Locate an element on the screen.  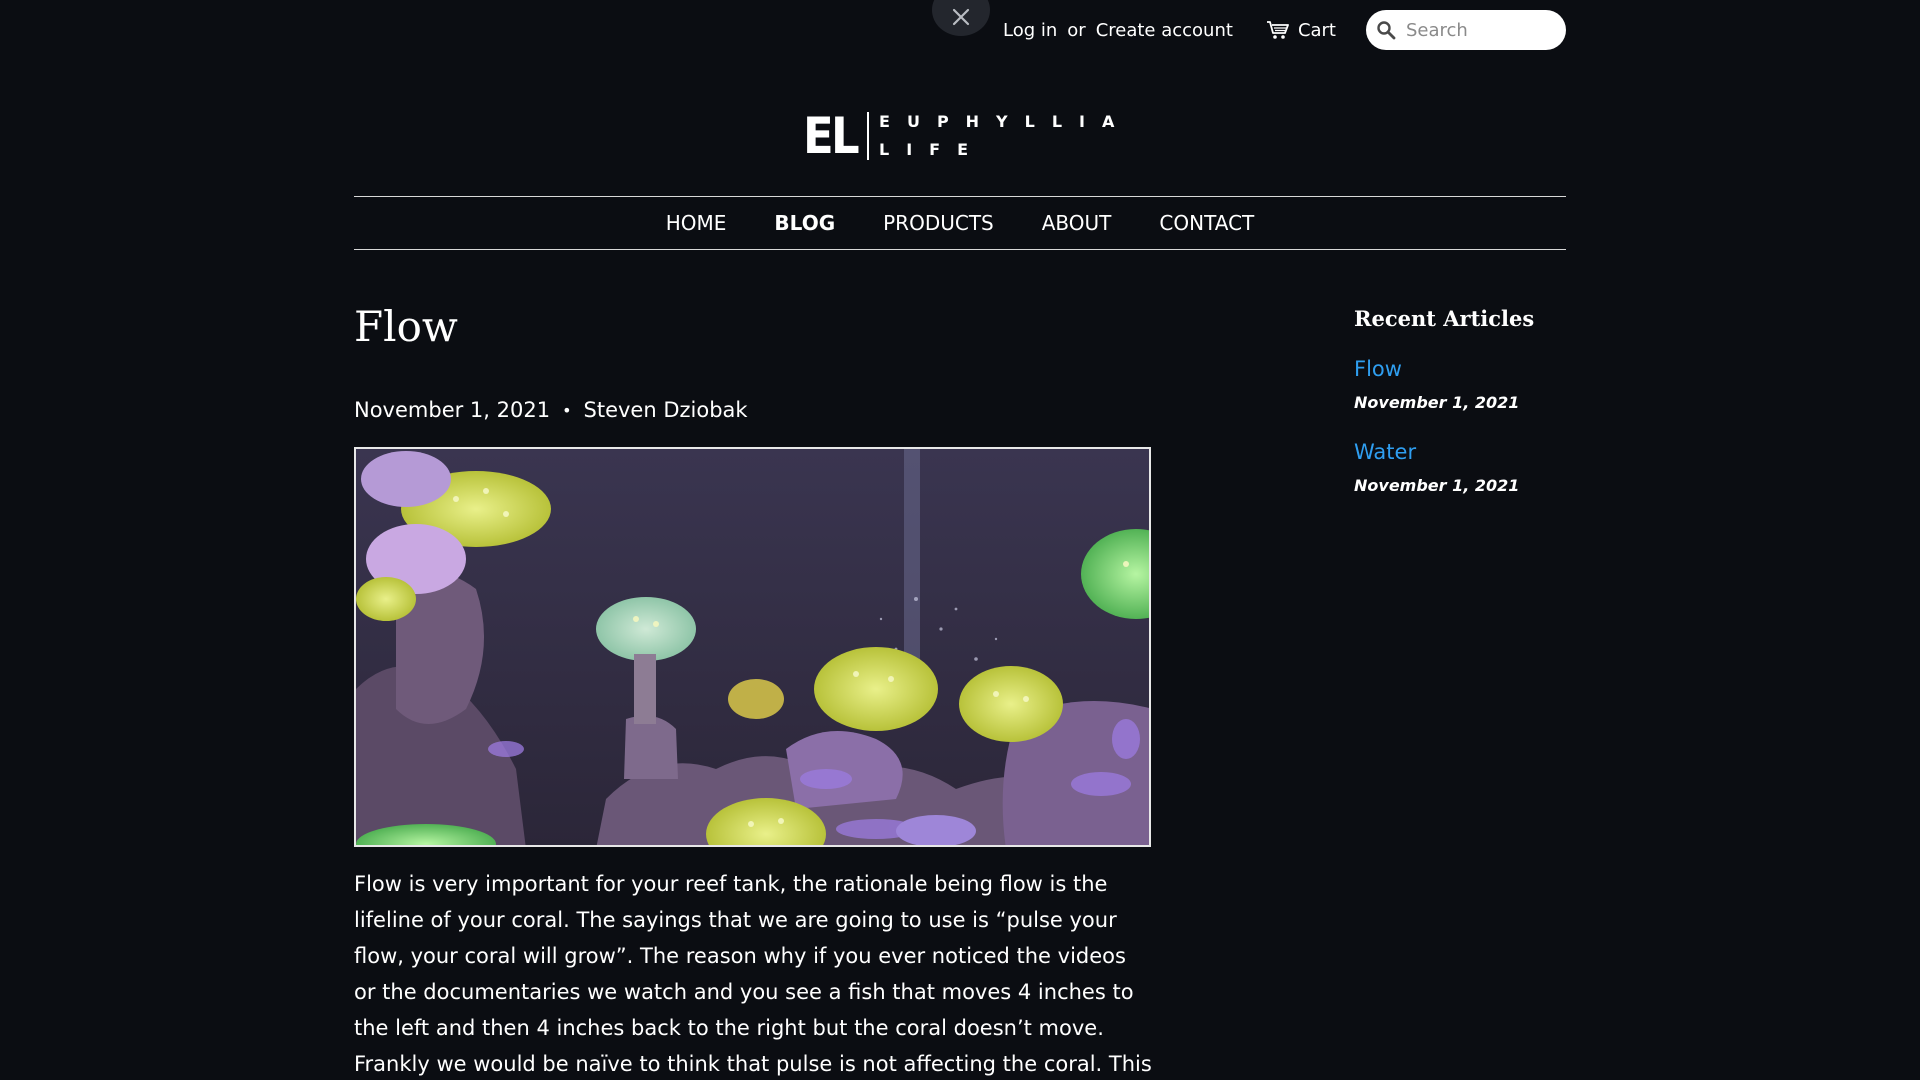
close-icon is located at coordinates (961, 17).